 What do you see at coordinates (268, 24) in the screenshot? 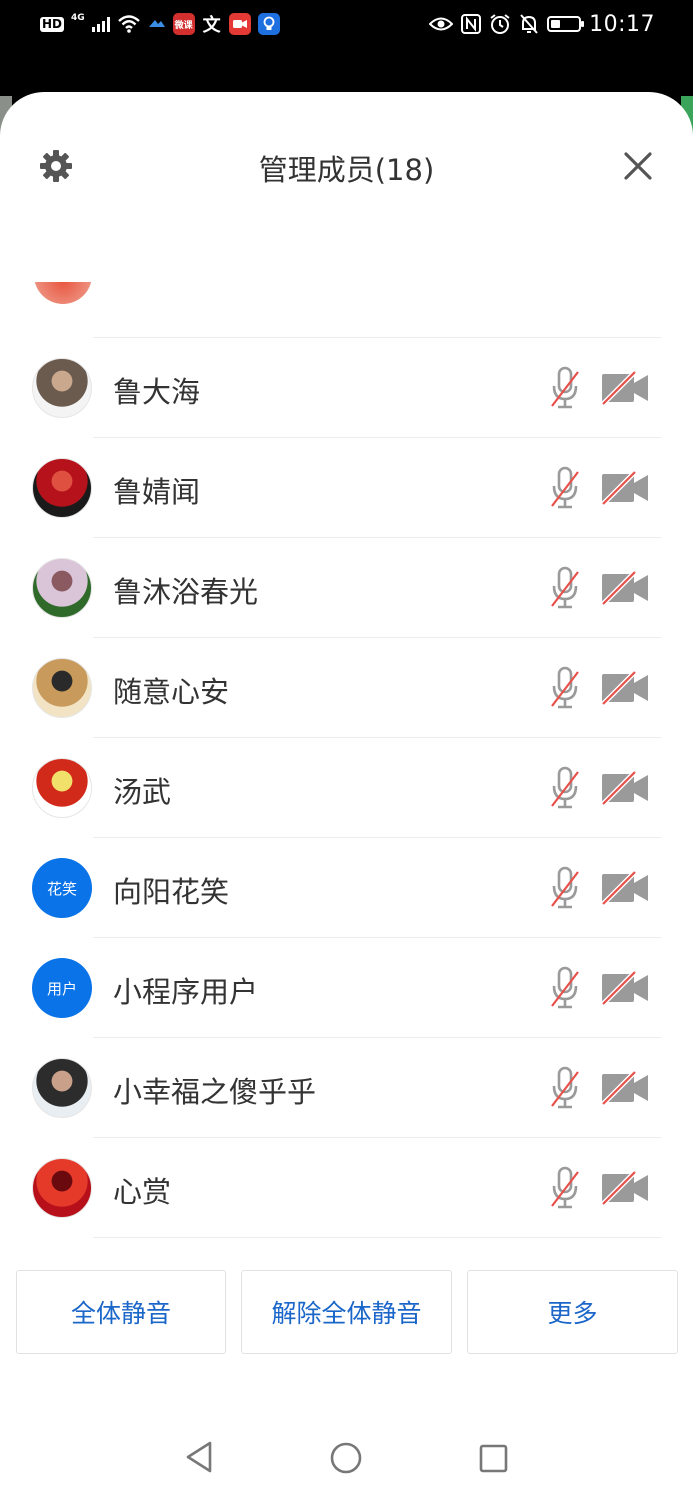
I see `app-bulb-icon` at bounding box center [268, 24].